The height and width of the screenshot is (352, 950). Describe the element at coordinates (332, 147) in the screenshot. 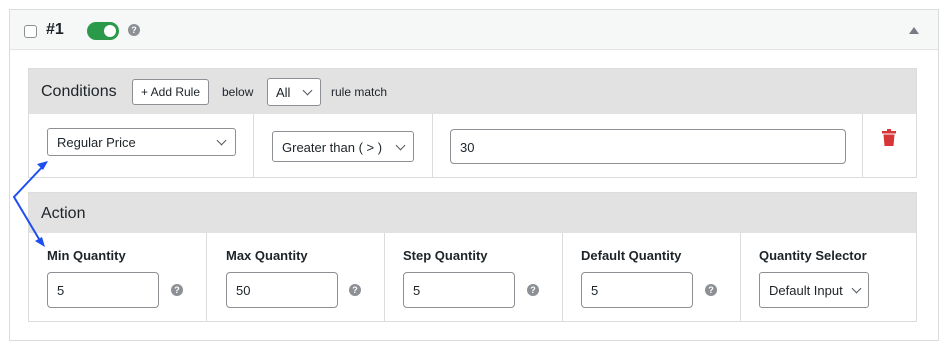

I see `condition-operator-value: Greater than ( > )` at that location.